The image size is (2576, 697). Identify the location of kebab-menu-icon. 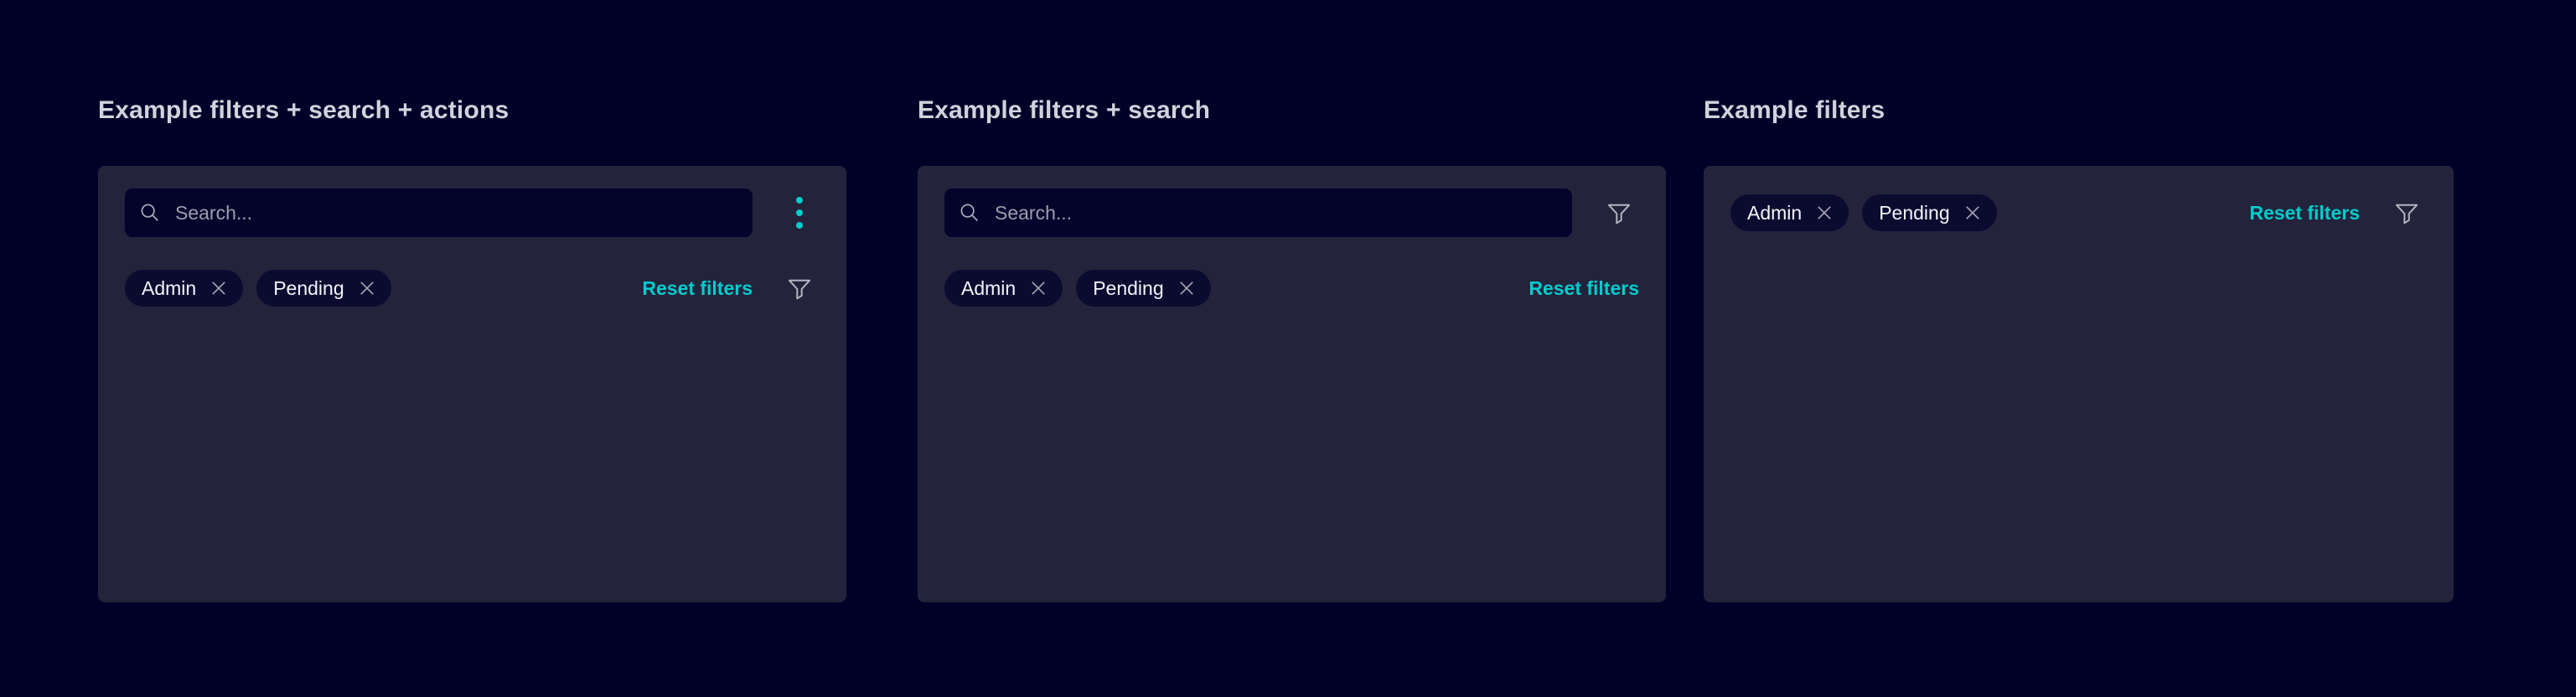
(799, 213).